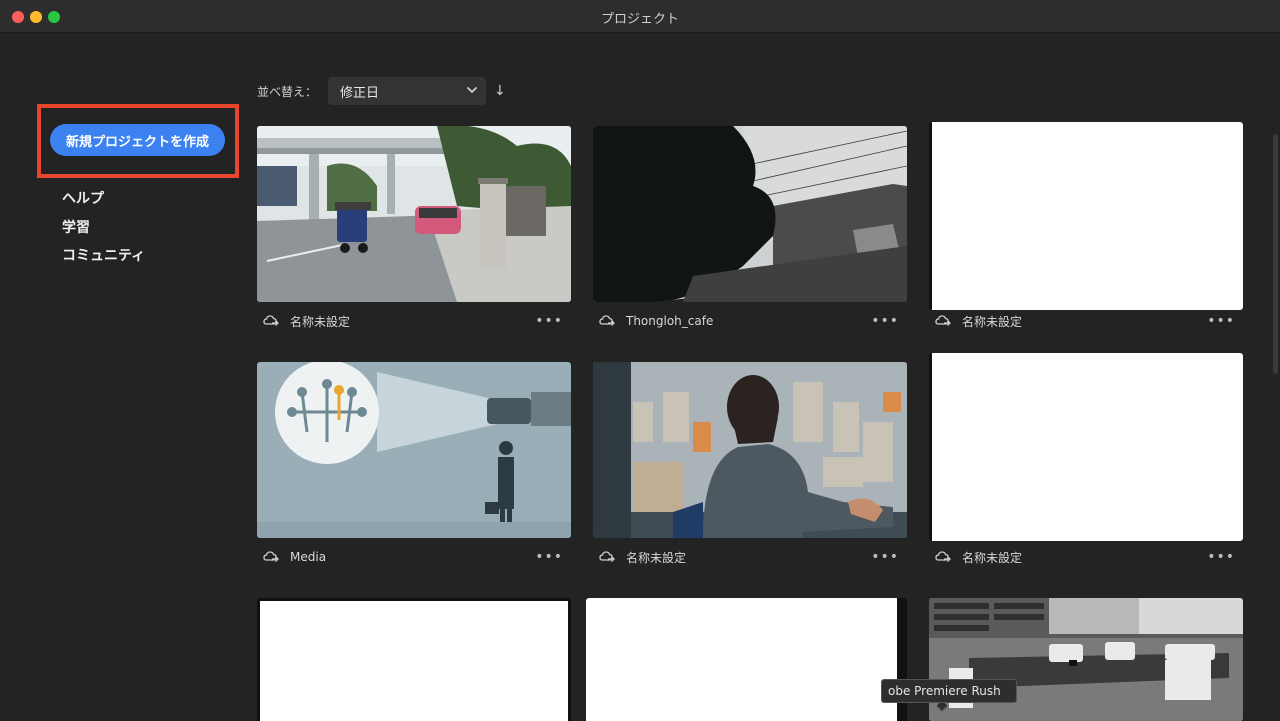 The width and height of the screenshot is (1280, 721). Describe the element at coordinates (360, 93) in the screenshot. I see `sort-selected-value: 修正日` at that location.